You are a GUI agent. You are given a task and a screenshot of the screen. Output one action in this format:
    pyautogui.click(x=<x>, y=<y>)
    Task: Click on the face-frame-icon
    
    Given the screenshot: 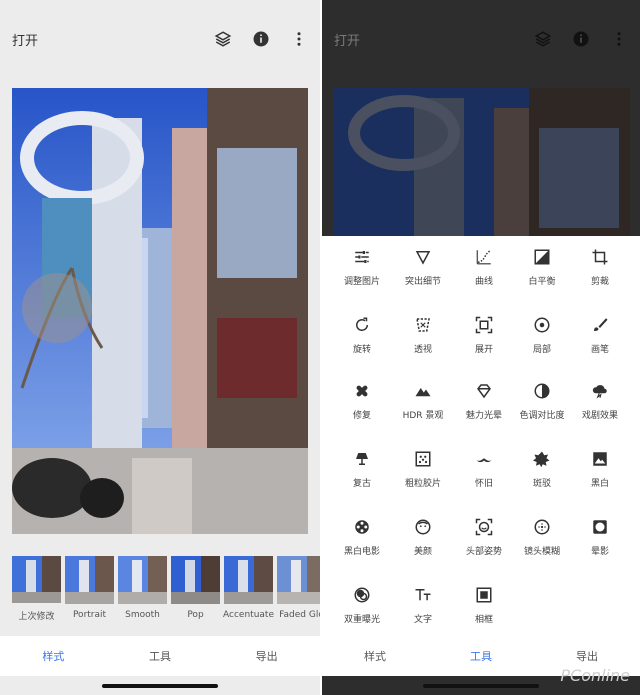 What is the action you would take?
    pyautogui.click(x=484, y=527)
    